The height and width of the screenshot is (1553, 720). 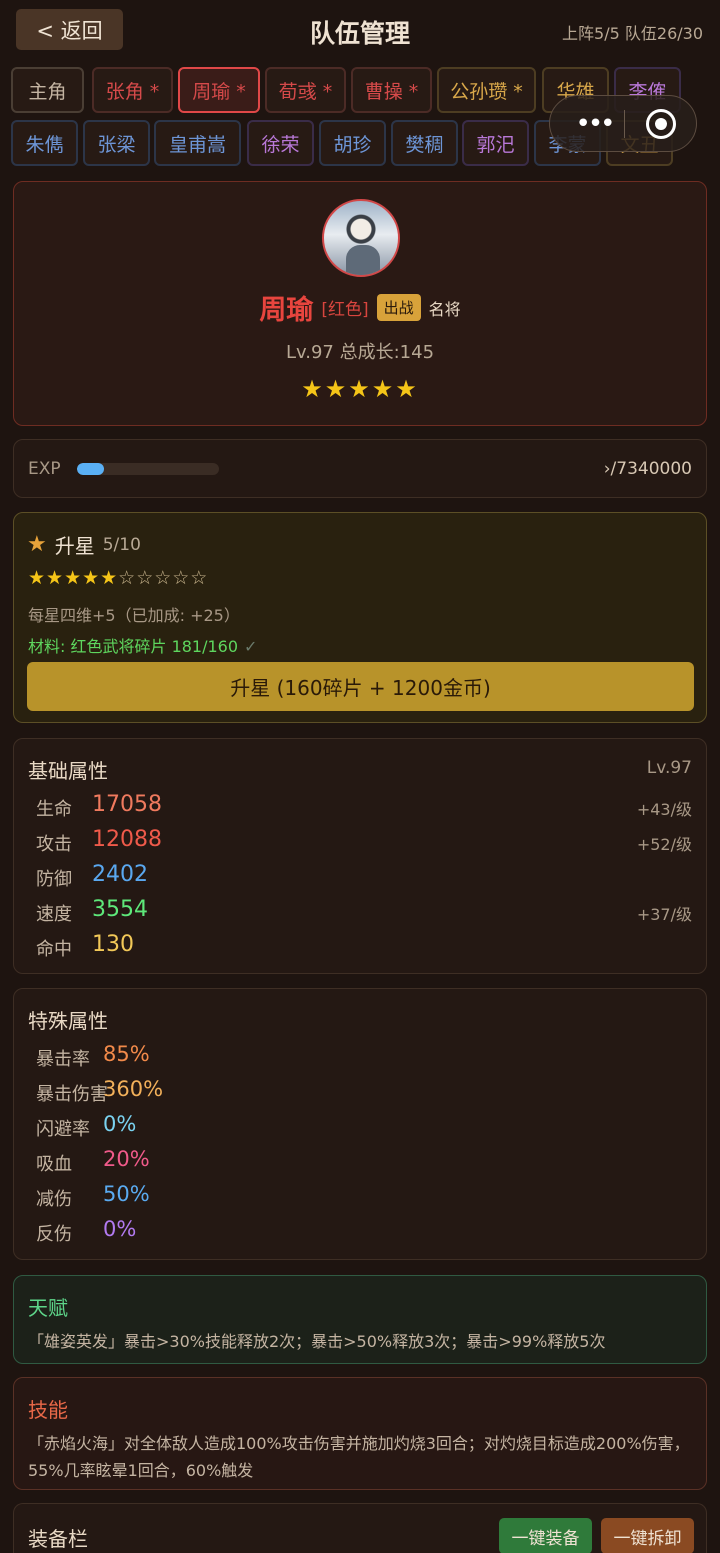 What do you see at coordinates (364, 1232) in the screenshot?
I see `special-stat-row: 反伤 0%` at bounding box center [364, 1232].